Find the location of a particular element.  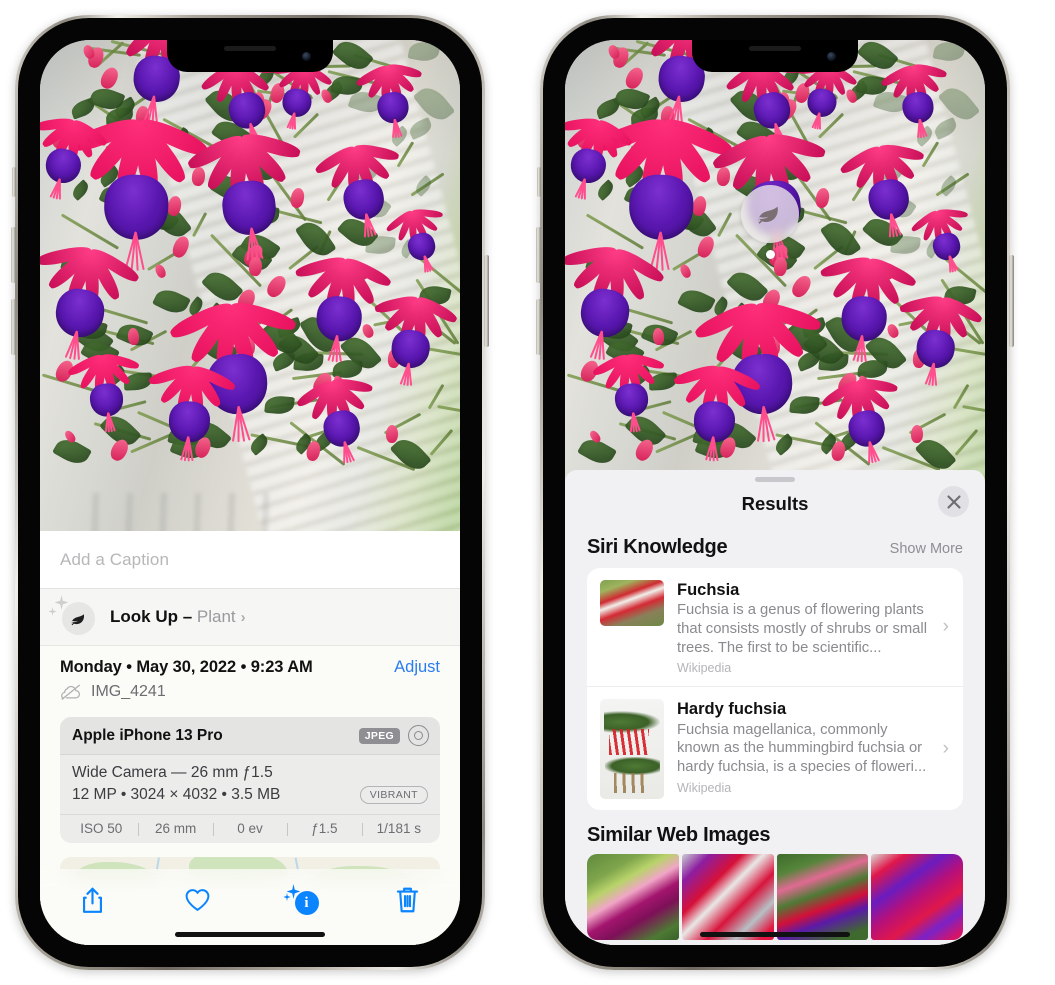

info-sparkle-icon: i is located at coordinates (301, 899).